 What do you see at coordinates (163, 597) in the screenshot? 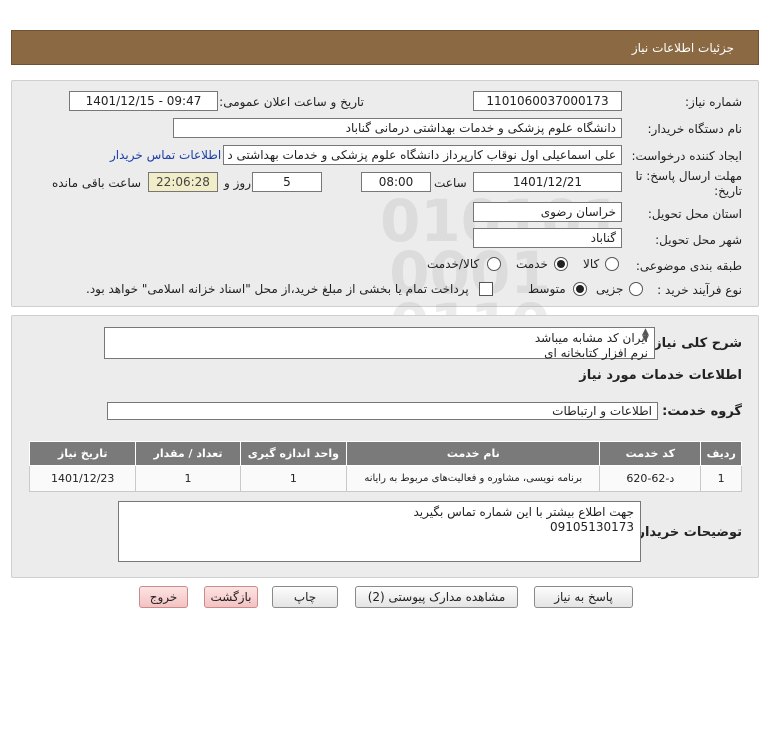
I see `exit-button: خروج` at bounding box center [163, 597].